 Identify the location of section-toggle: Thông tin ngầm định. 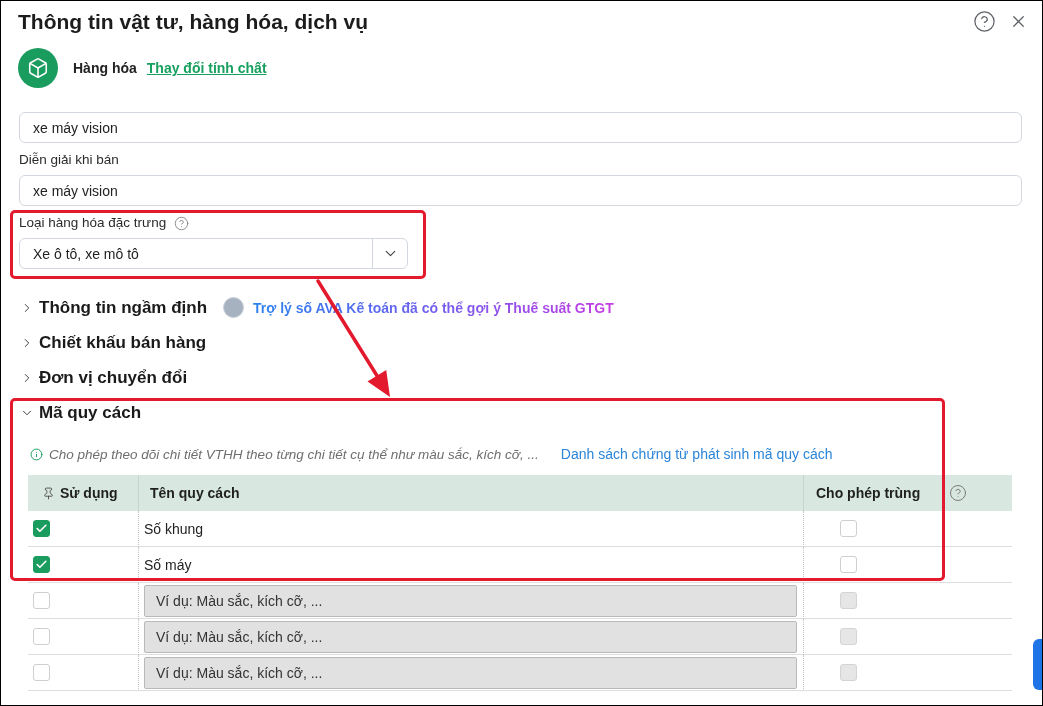
(113, 307).